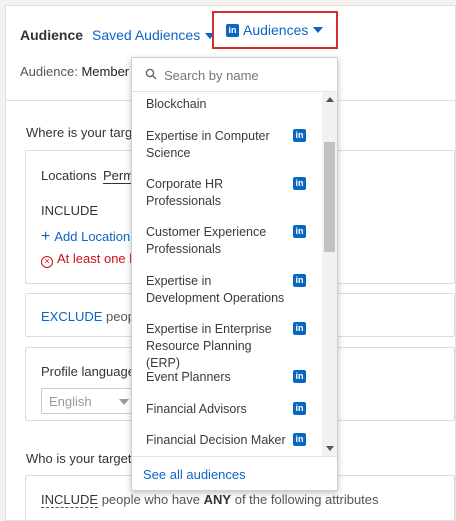 This screenshot has width=456, height=521. What do you see at coordinates (47, 262) in the screenshot?
I see `error-icon: ×` at bounding box center [47, 262].